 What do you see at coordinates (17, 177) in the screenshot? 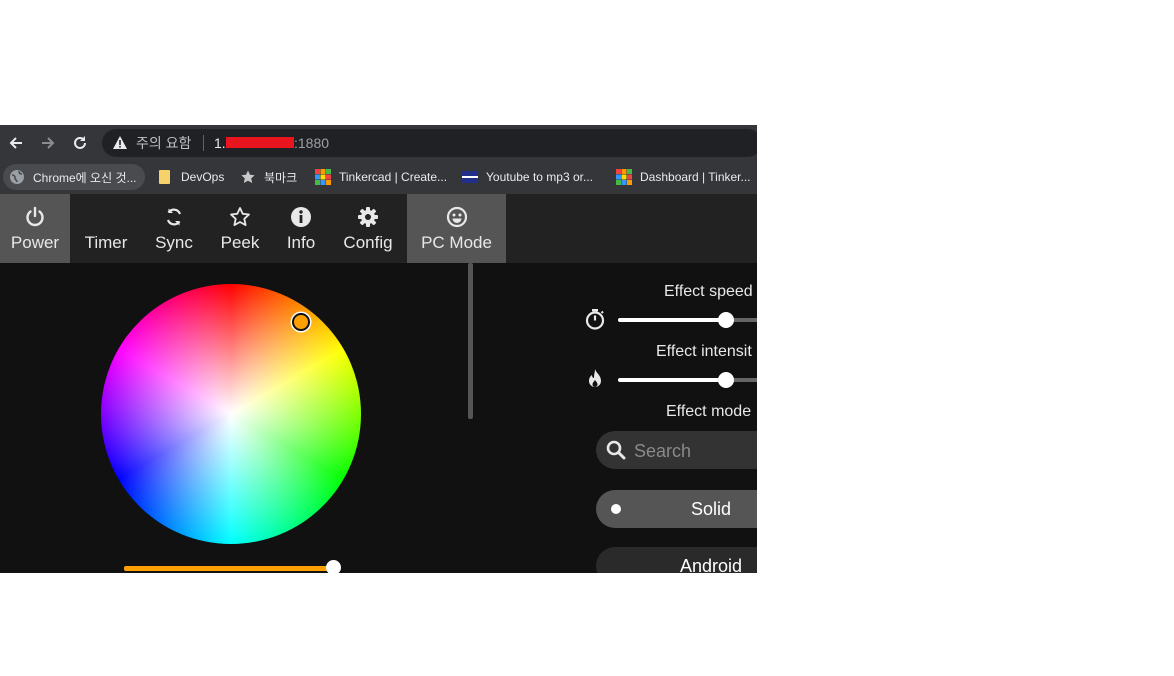
I see `globe-icon` at bounding box center [17, 177].